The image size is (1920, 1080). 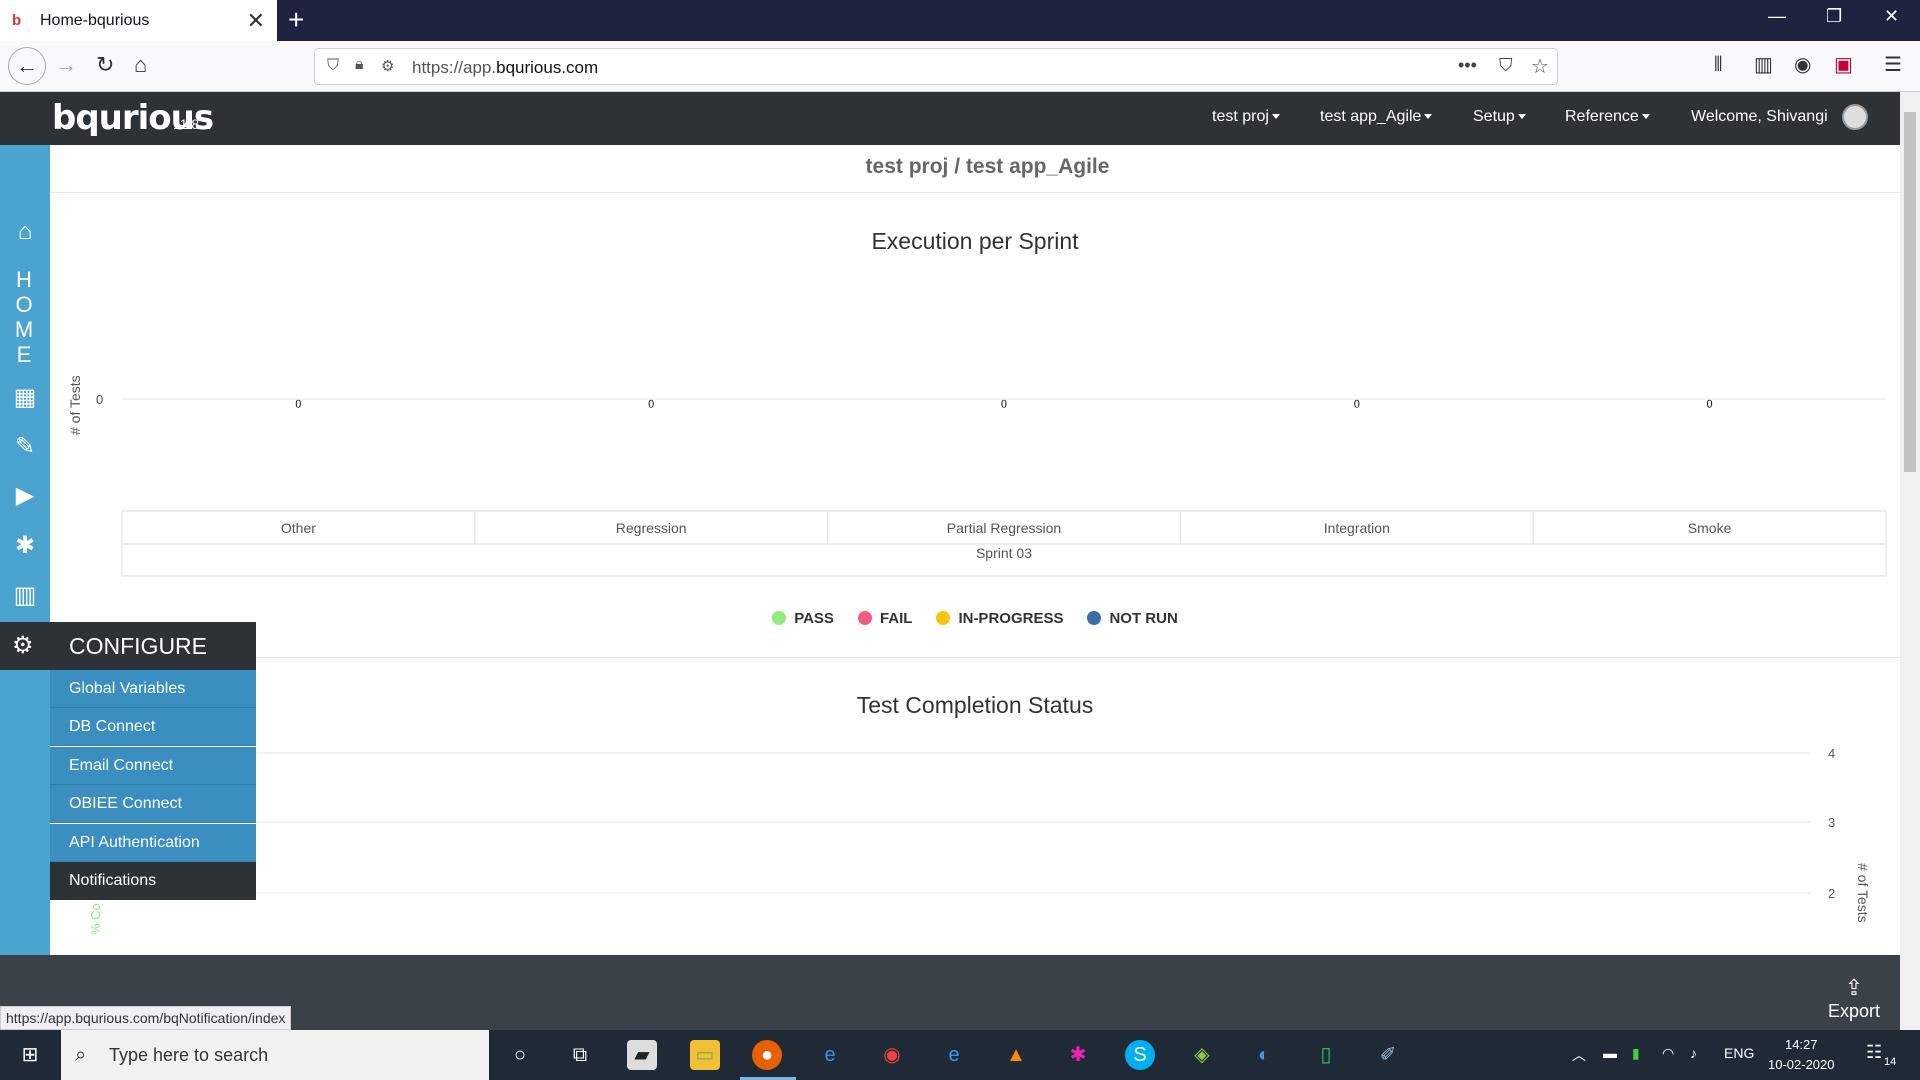 I want to click on configure-item-api-authentication: API Authentication, so click(x=153, y=843).